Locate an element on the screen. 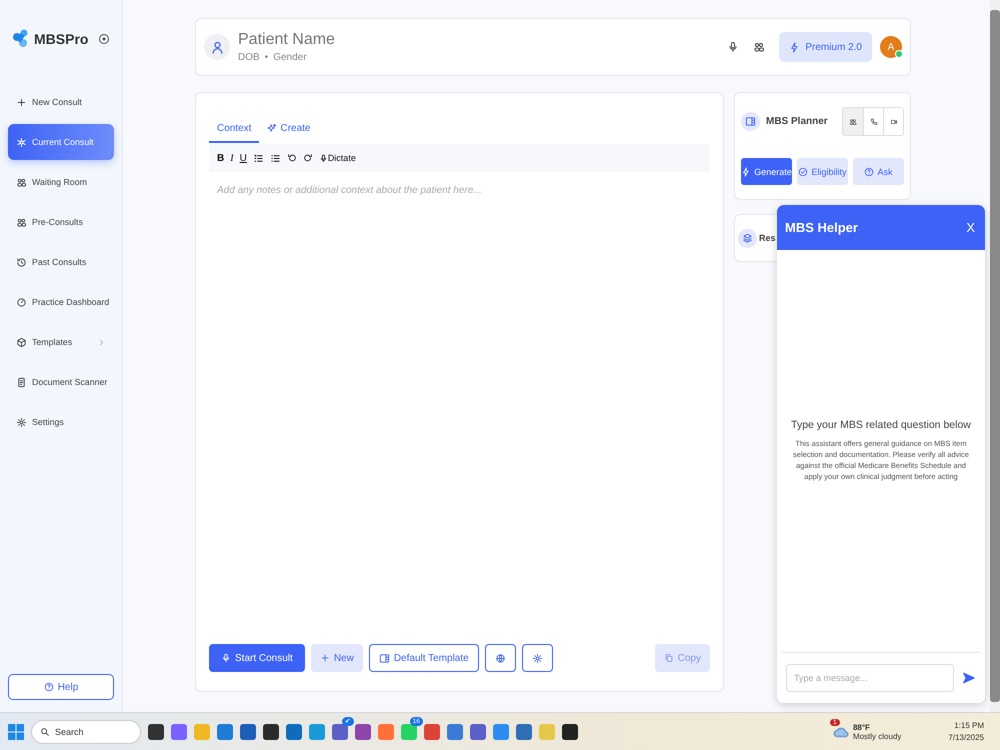  action-button: Generate is located at coordinates (766, 171).